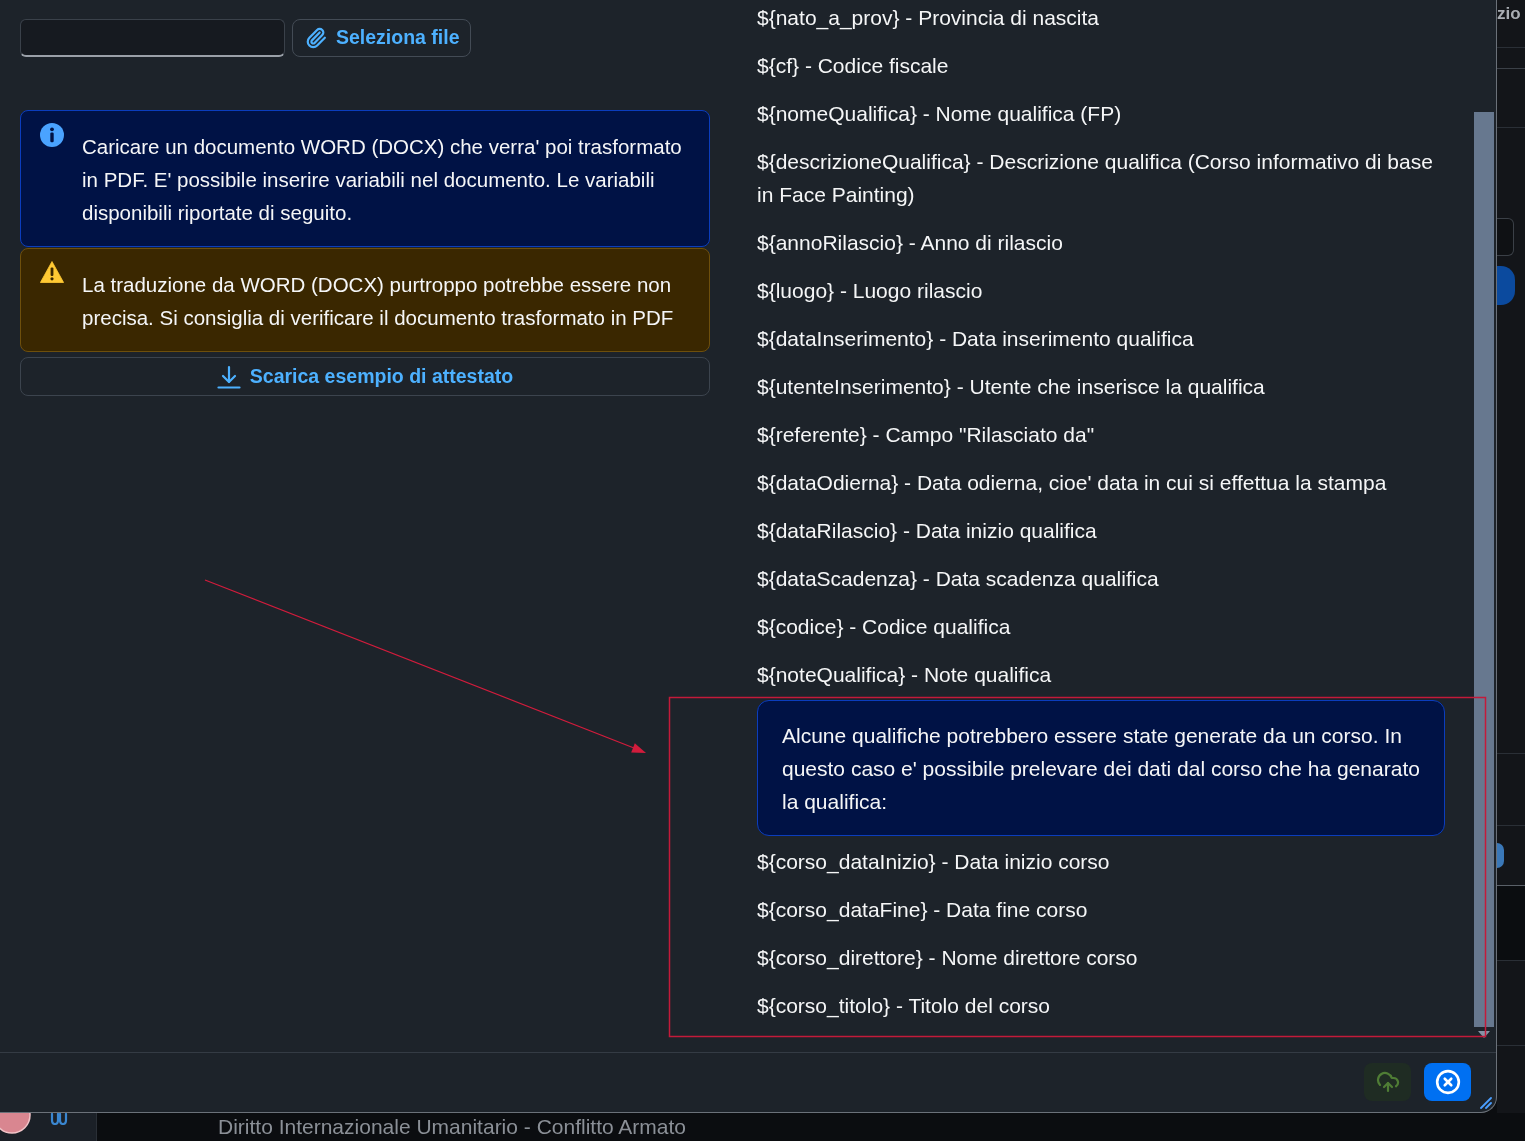  What do you see at coordinates (905, 675) in the screenshot?
I see `variable-item: ${noteQualifica} - Note qualifica` at bounding box center [905, 675].